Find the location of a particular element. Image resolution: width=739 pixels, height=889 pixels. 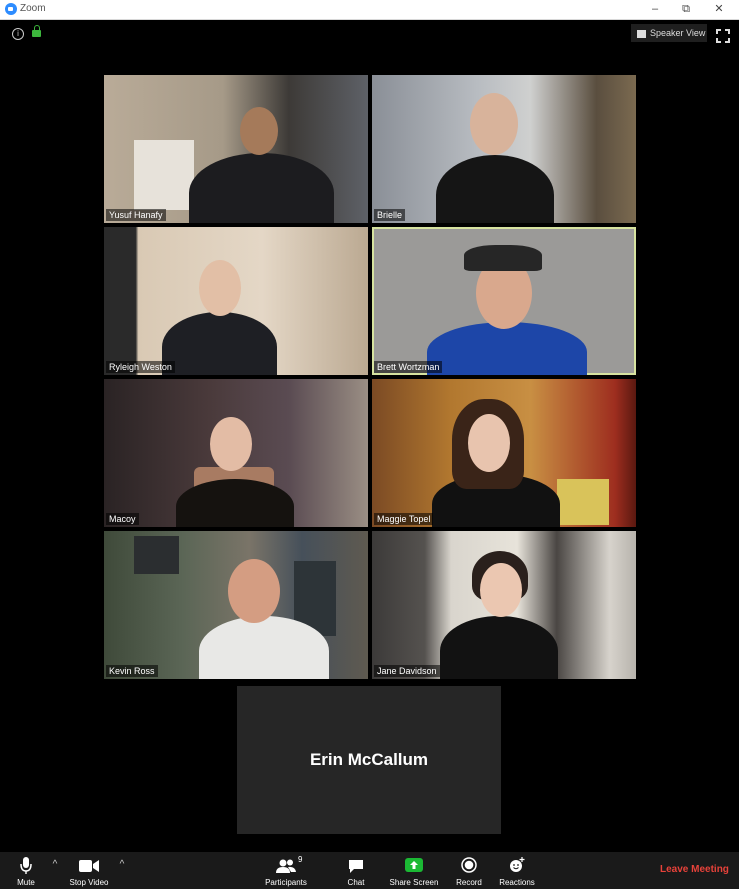

mute-button: Mute is located at coordinates (26, 870).